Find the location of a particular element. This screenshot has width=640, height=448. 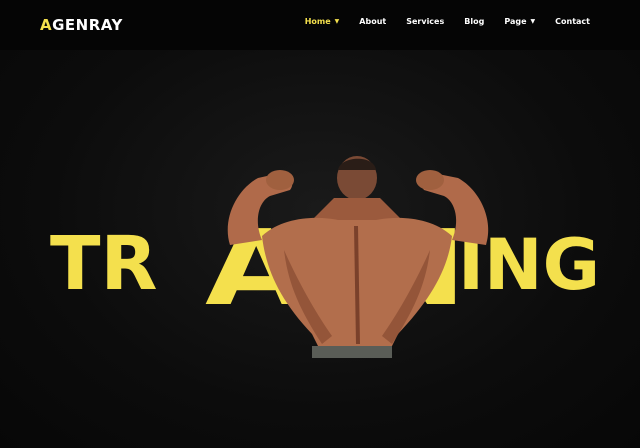

nav-page: Page ▼ is located at coordinates (519, 21).